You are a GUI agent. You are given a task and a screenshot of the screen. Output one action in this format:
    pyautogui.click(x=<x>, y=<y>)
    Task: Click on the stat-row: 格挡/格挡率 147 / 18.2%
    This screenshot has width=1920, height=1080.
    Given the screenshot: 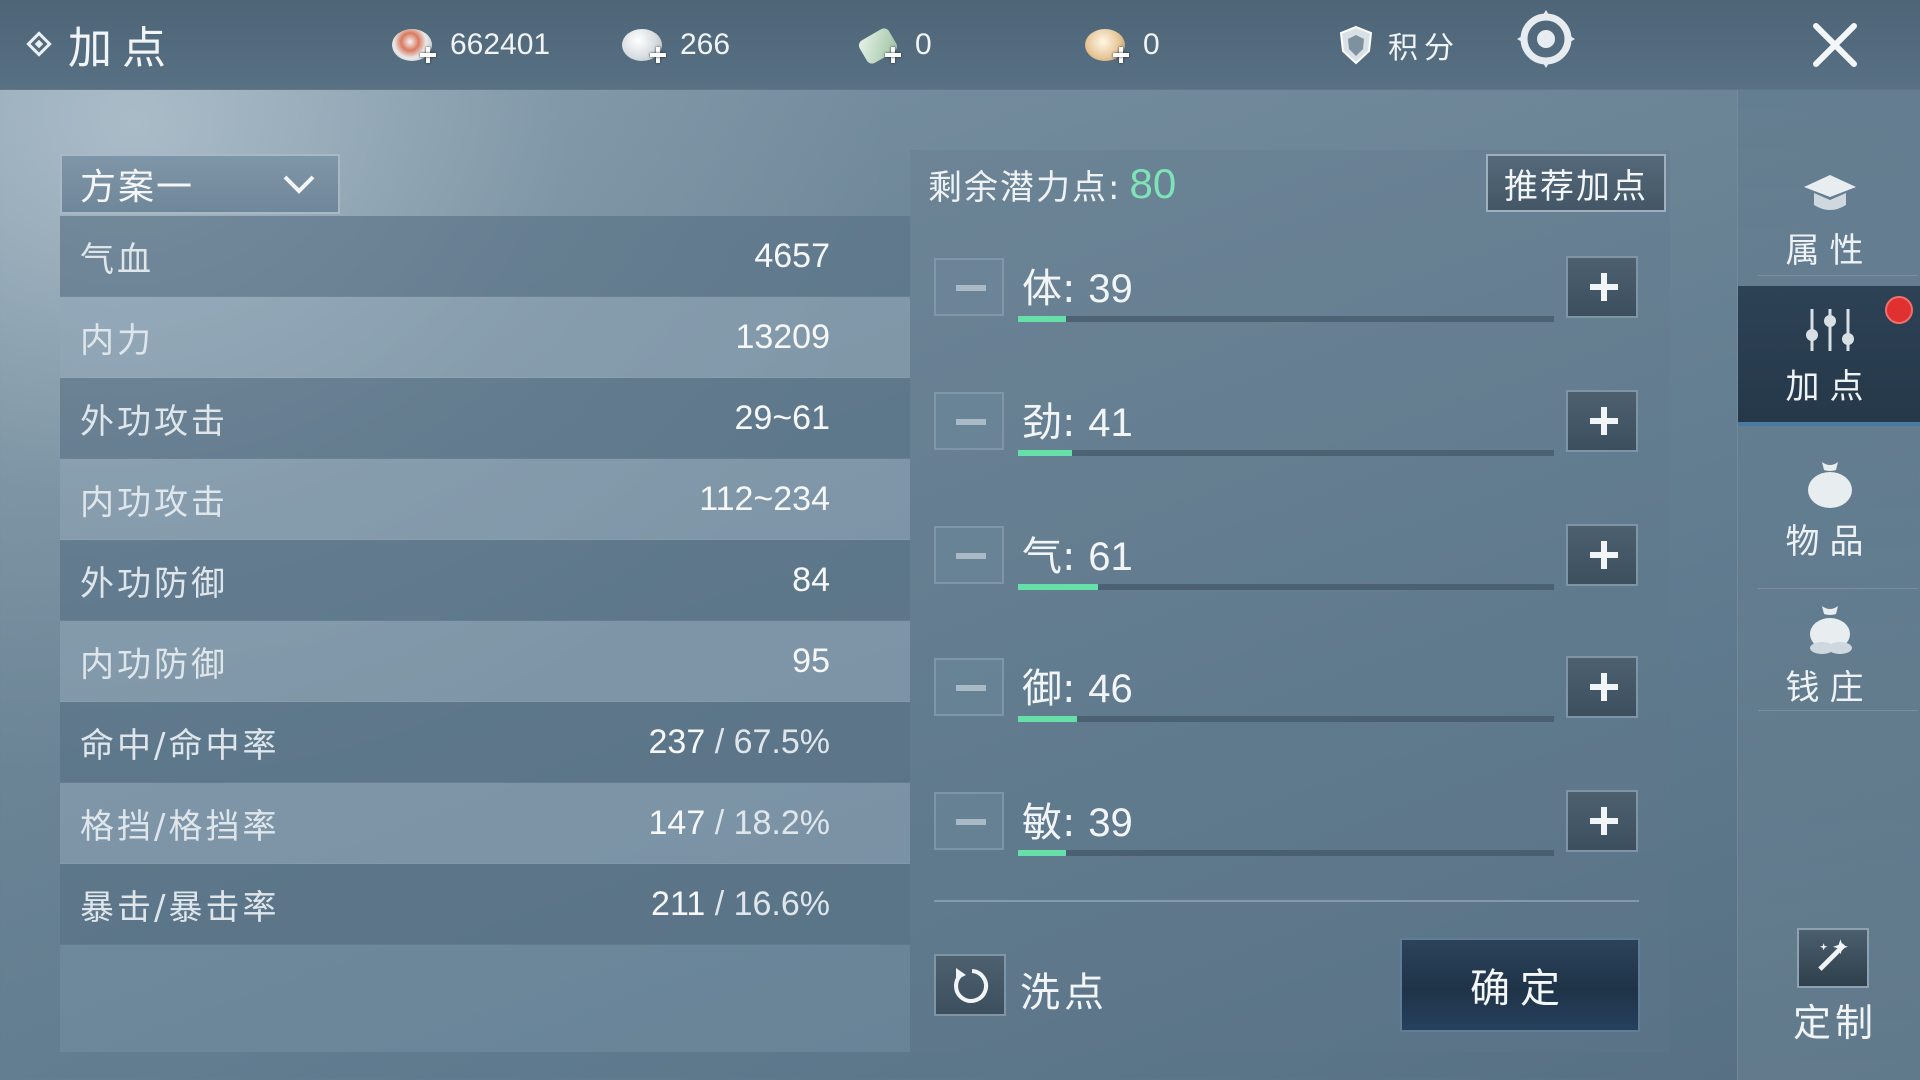 What is the action you would take?
    pyautogui.click(x=485, y=823)
    